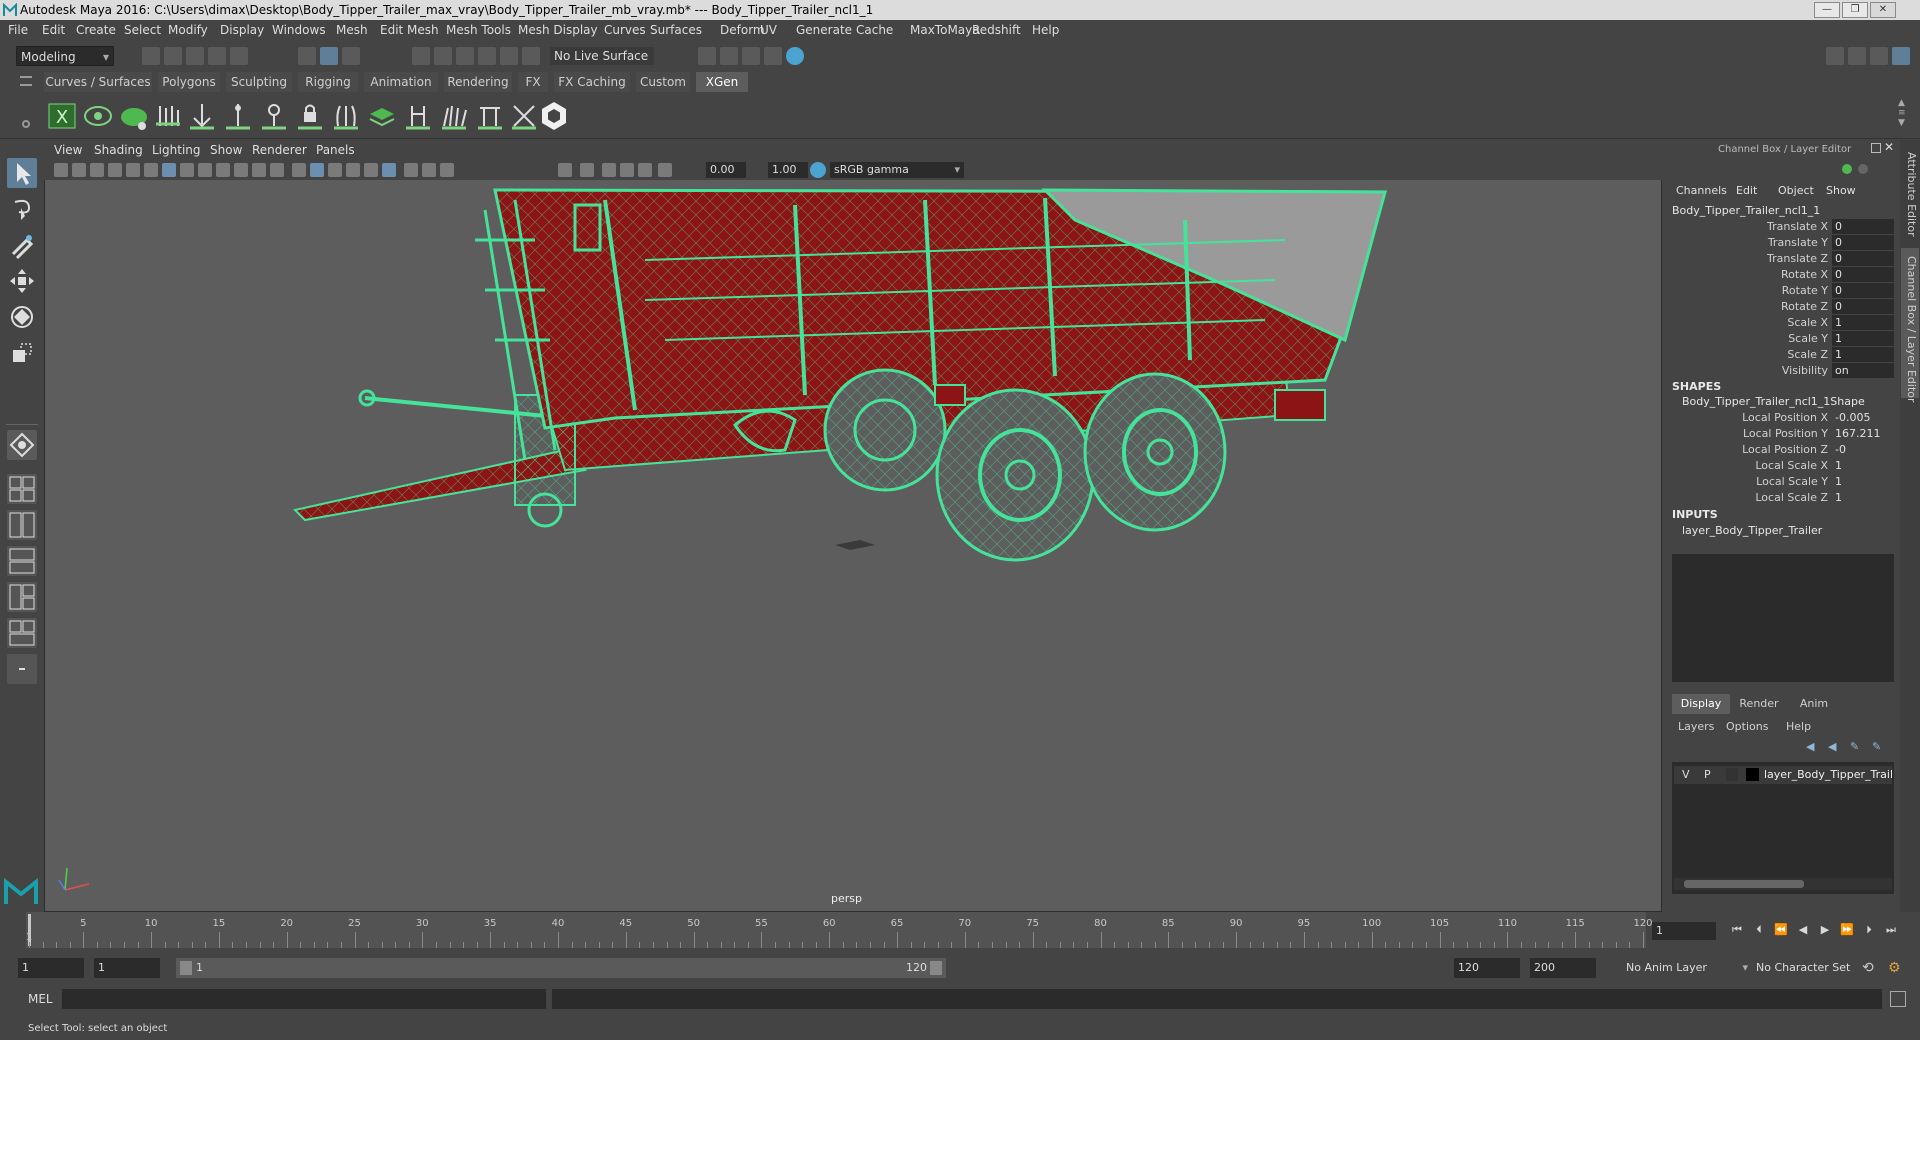  I want to click on menu-maxtomaya: MaxToMaya, so click(945, 30).